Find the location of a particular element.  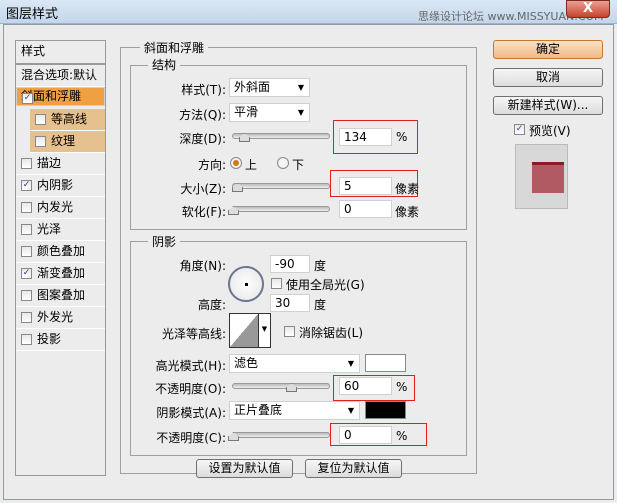

highlight-opacity-slider is located at coordinates (281, 386).